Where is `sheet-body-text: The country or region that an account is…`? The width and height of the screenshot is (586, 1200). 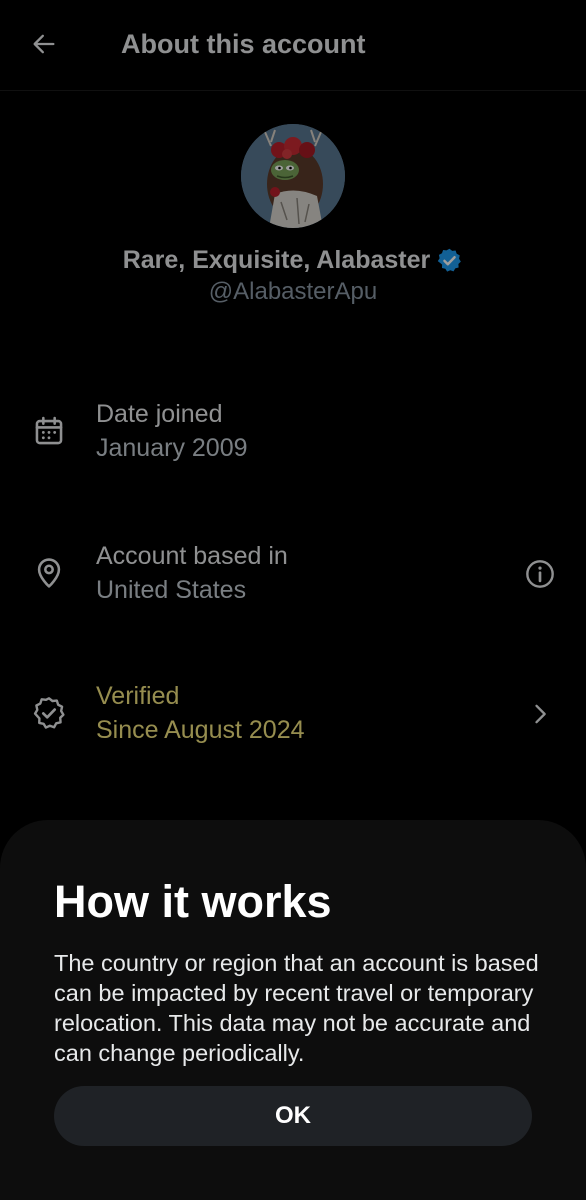
sheet-body-text: The country or region that an account is… is located at coordinates (296, 1008).